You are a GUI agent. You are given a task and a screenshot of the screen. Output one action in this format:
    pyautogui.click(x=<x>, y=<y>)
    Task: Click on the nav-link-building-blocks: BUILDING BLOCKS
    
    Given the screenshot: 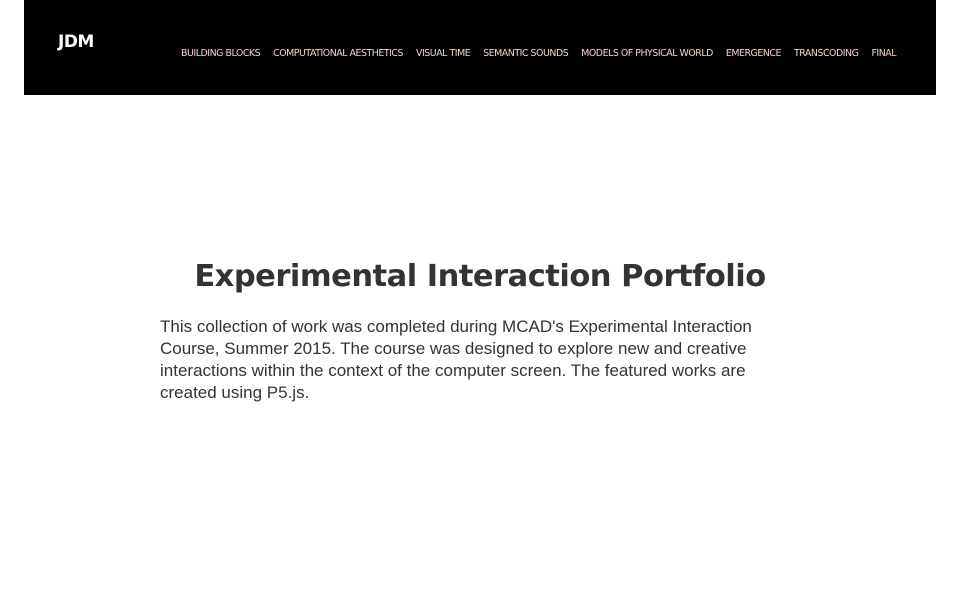 What is the action you would take?
    pyautogui.click(x=221, y=53)
    